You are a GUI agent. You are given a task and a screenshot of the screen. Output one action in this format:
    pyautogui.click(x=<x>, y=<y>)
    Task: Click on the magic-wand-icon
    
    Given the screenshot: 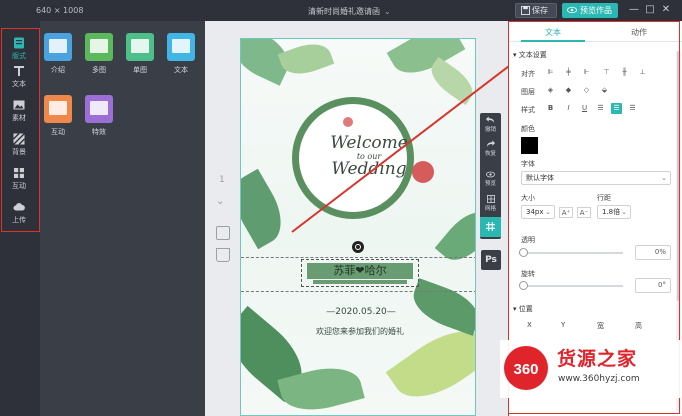 What is the action you would take?
    pyautogui.click(x=99, y=109)
    